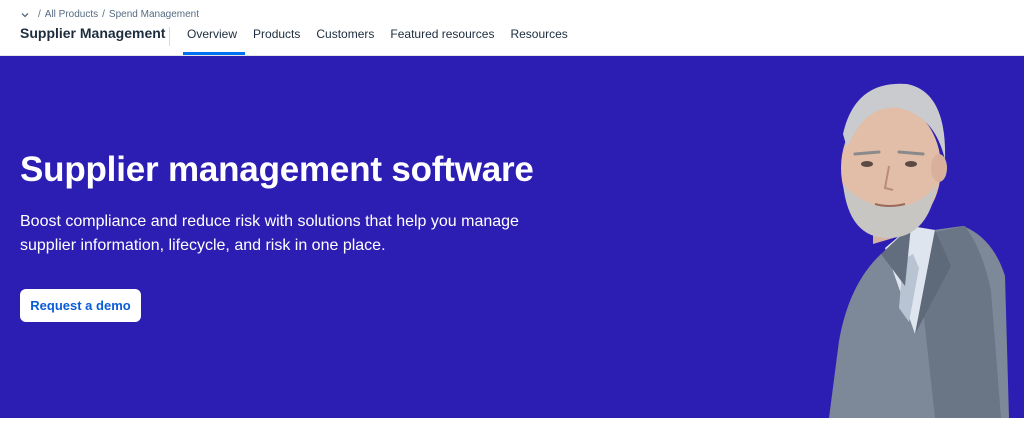 This screenshot has height=421, width=1024. What do you see at coordinates (92, 33) in the screenshot?
I see `product-title: Supplier Management` at bounding box center [92, 33].